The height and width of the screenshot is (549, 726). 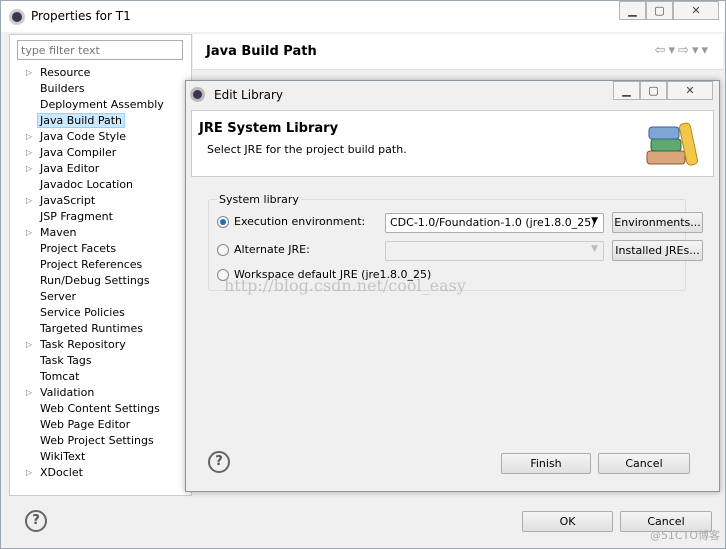 What do you see at coordinates (65, 72) in the screenshot?
I see `tree-item-label: Resource` at bounding box center [65, 72].